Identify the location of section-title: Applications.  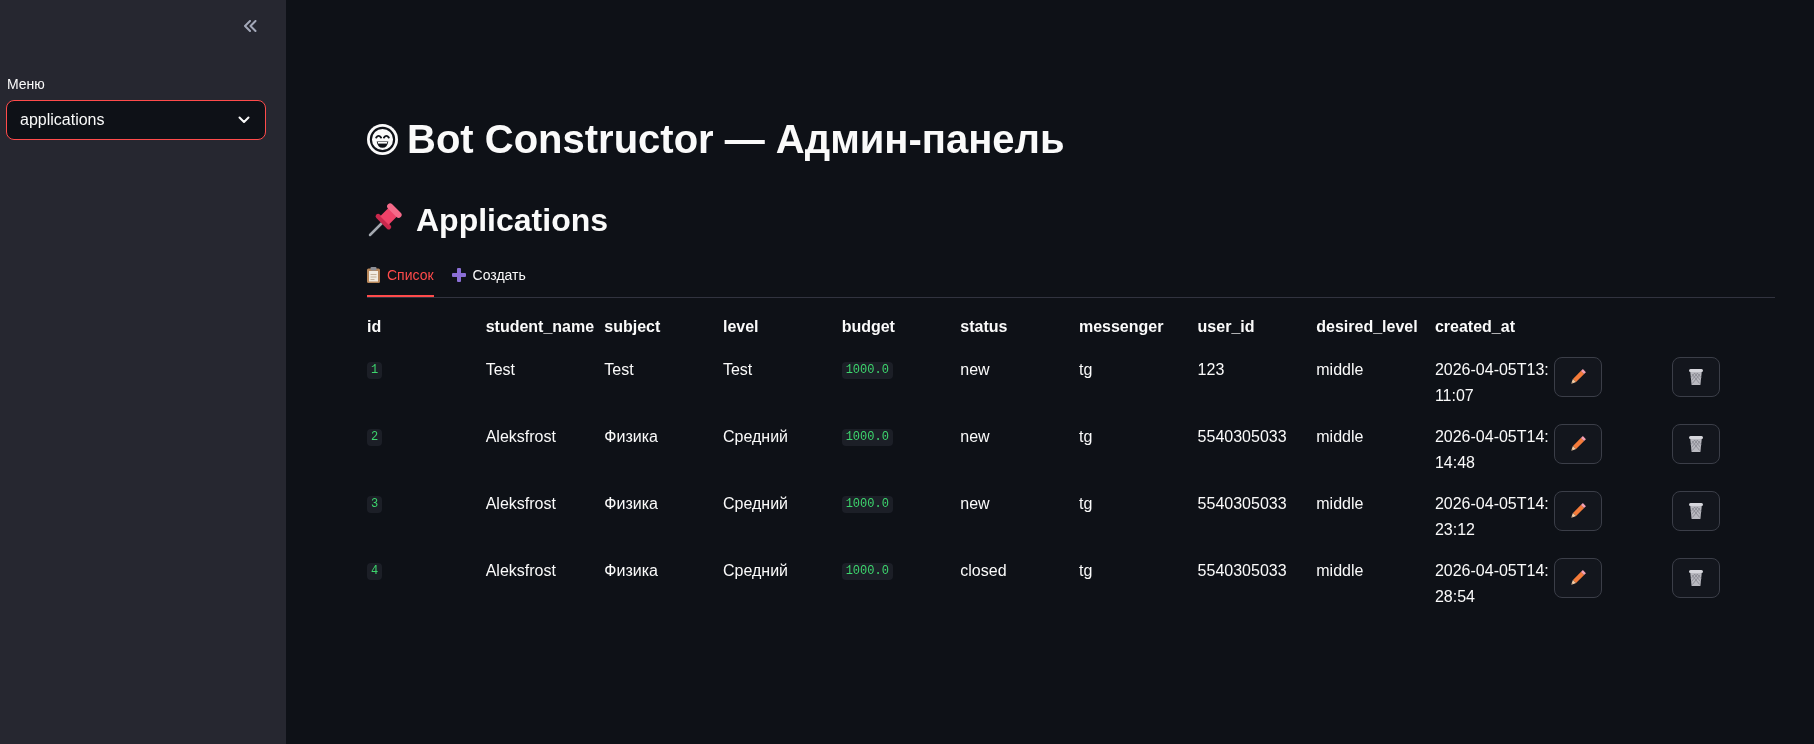
(512, 220).